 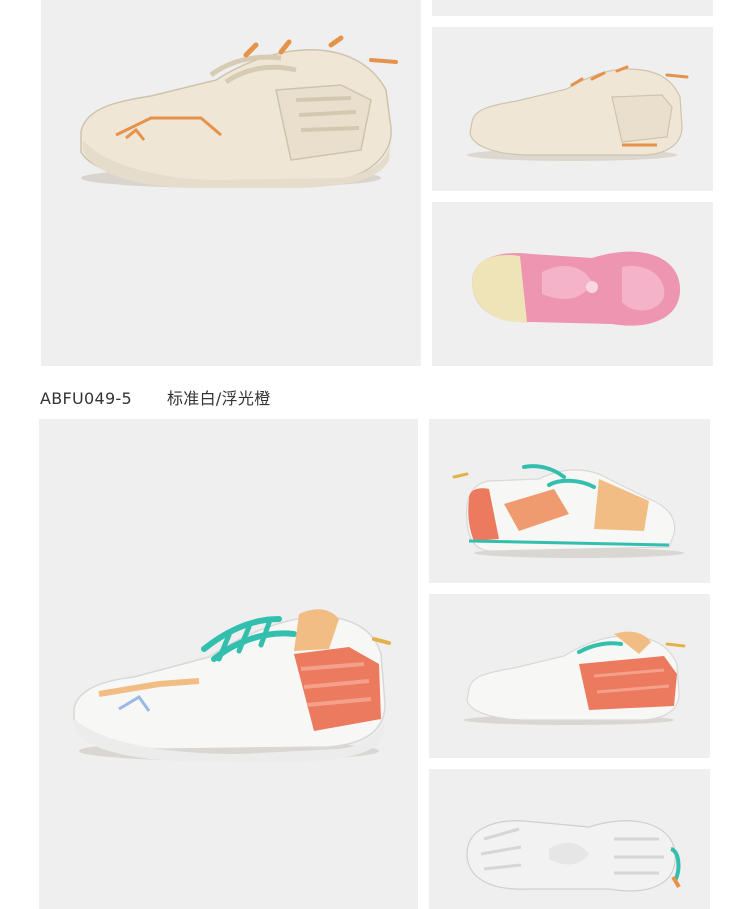 I want to click on shoe-illustration-white-orange-outsole, so click(x=573, y=856).